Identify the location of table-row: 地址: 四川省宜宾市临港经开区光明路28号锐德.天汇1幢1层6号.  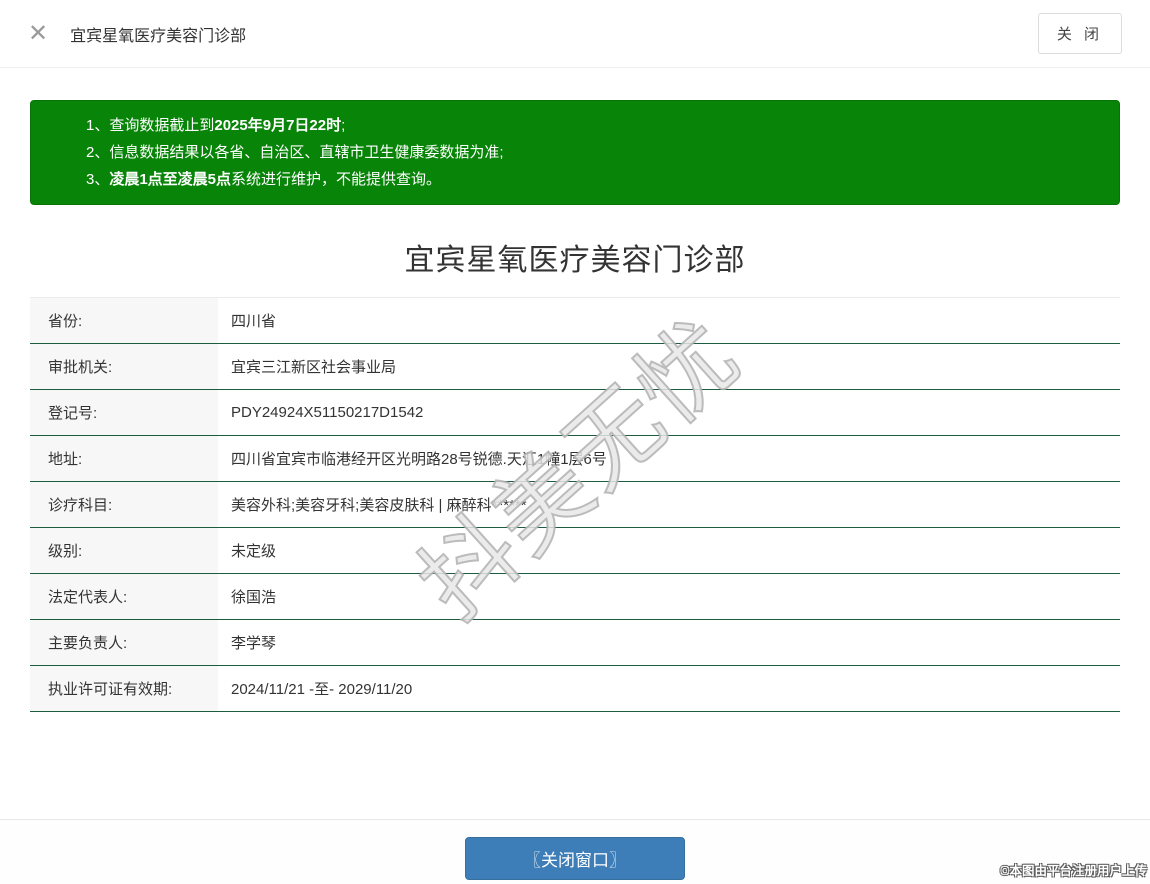
(575, 459).